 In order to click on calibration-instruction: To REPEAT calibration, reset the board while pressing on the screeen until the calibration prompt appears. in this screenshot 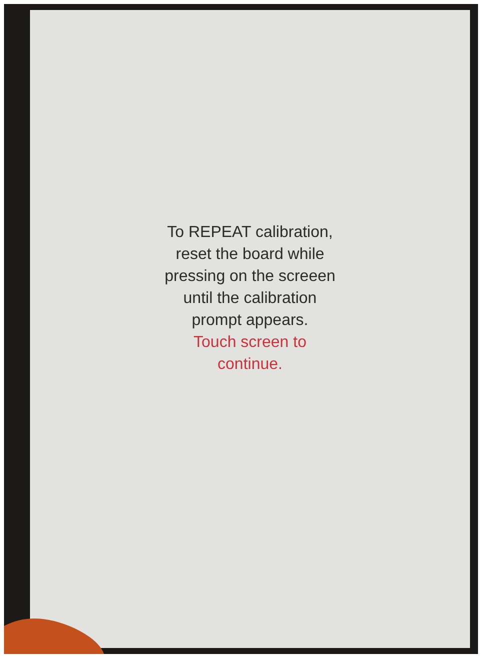, I will do `click(250, 277)`.